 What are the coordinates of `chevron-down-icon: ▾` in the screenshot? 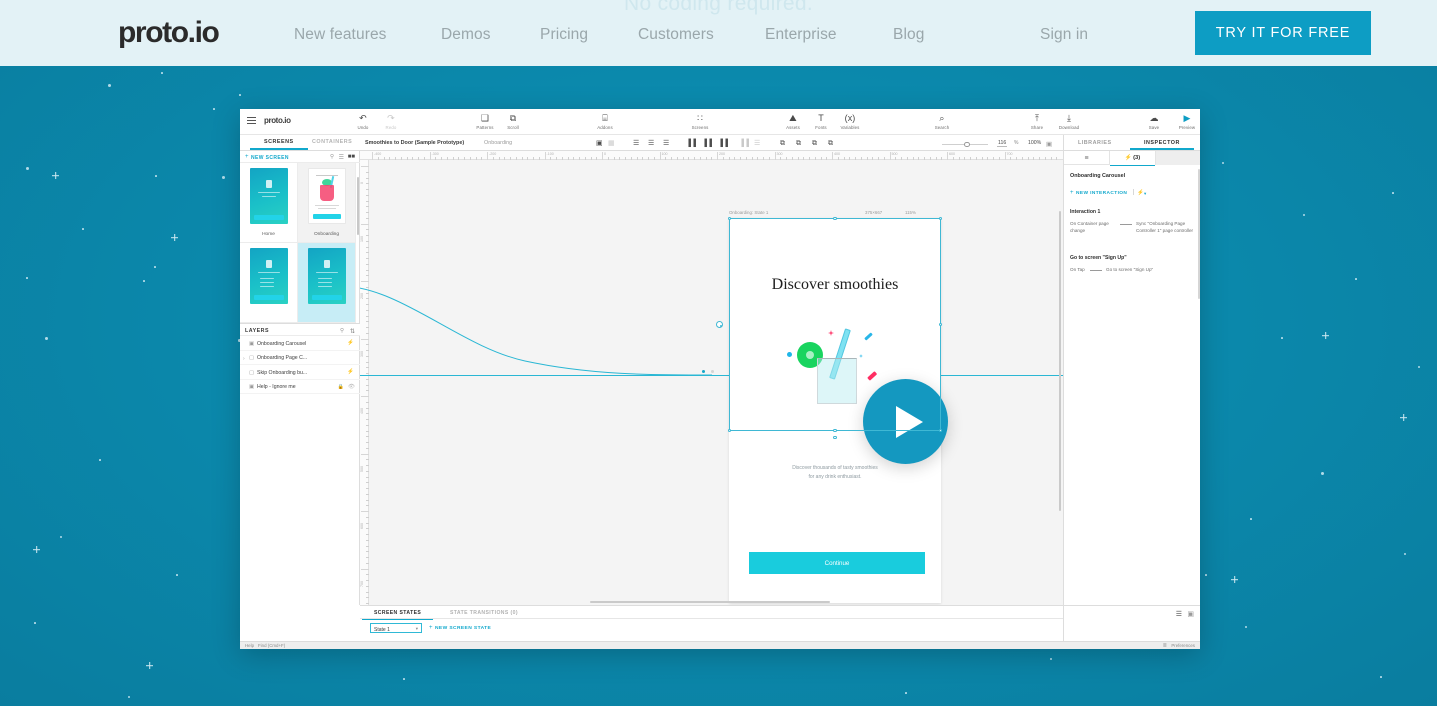 It's located at (1145, 194).